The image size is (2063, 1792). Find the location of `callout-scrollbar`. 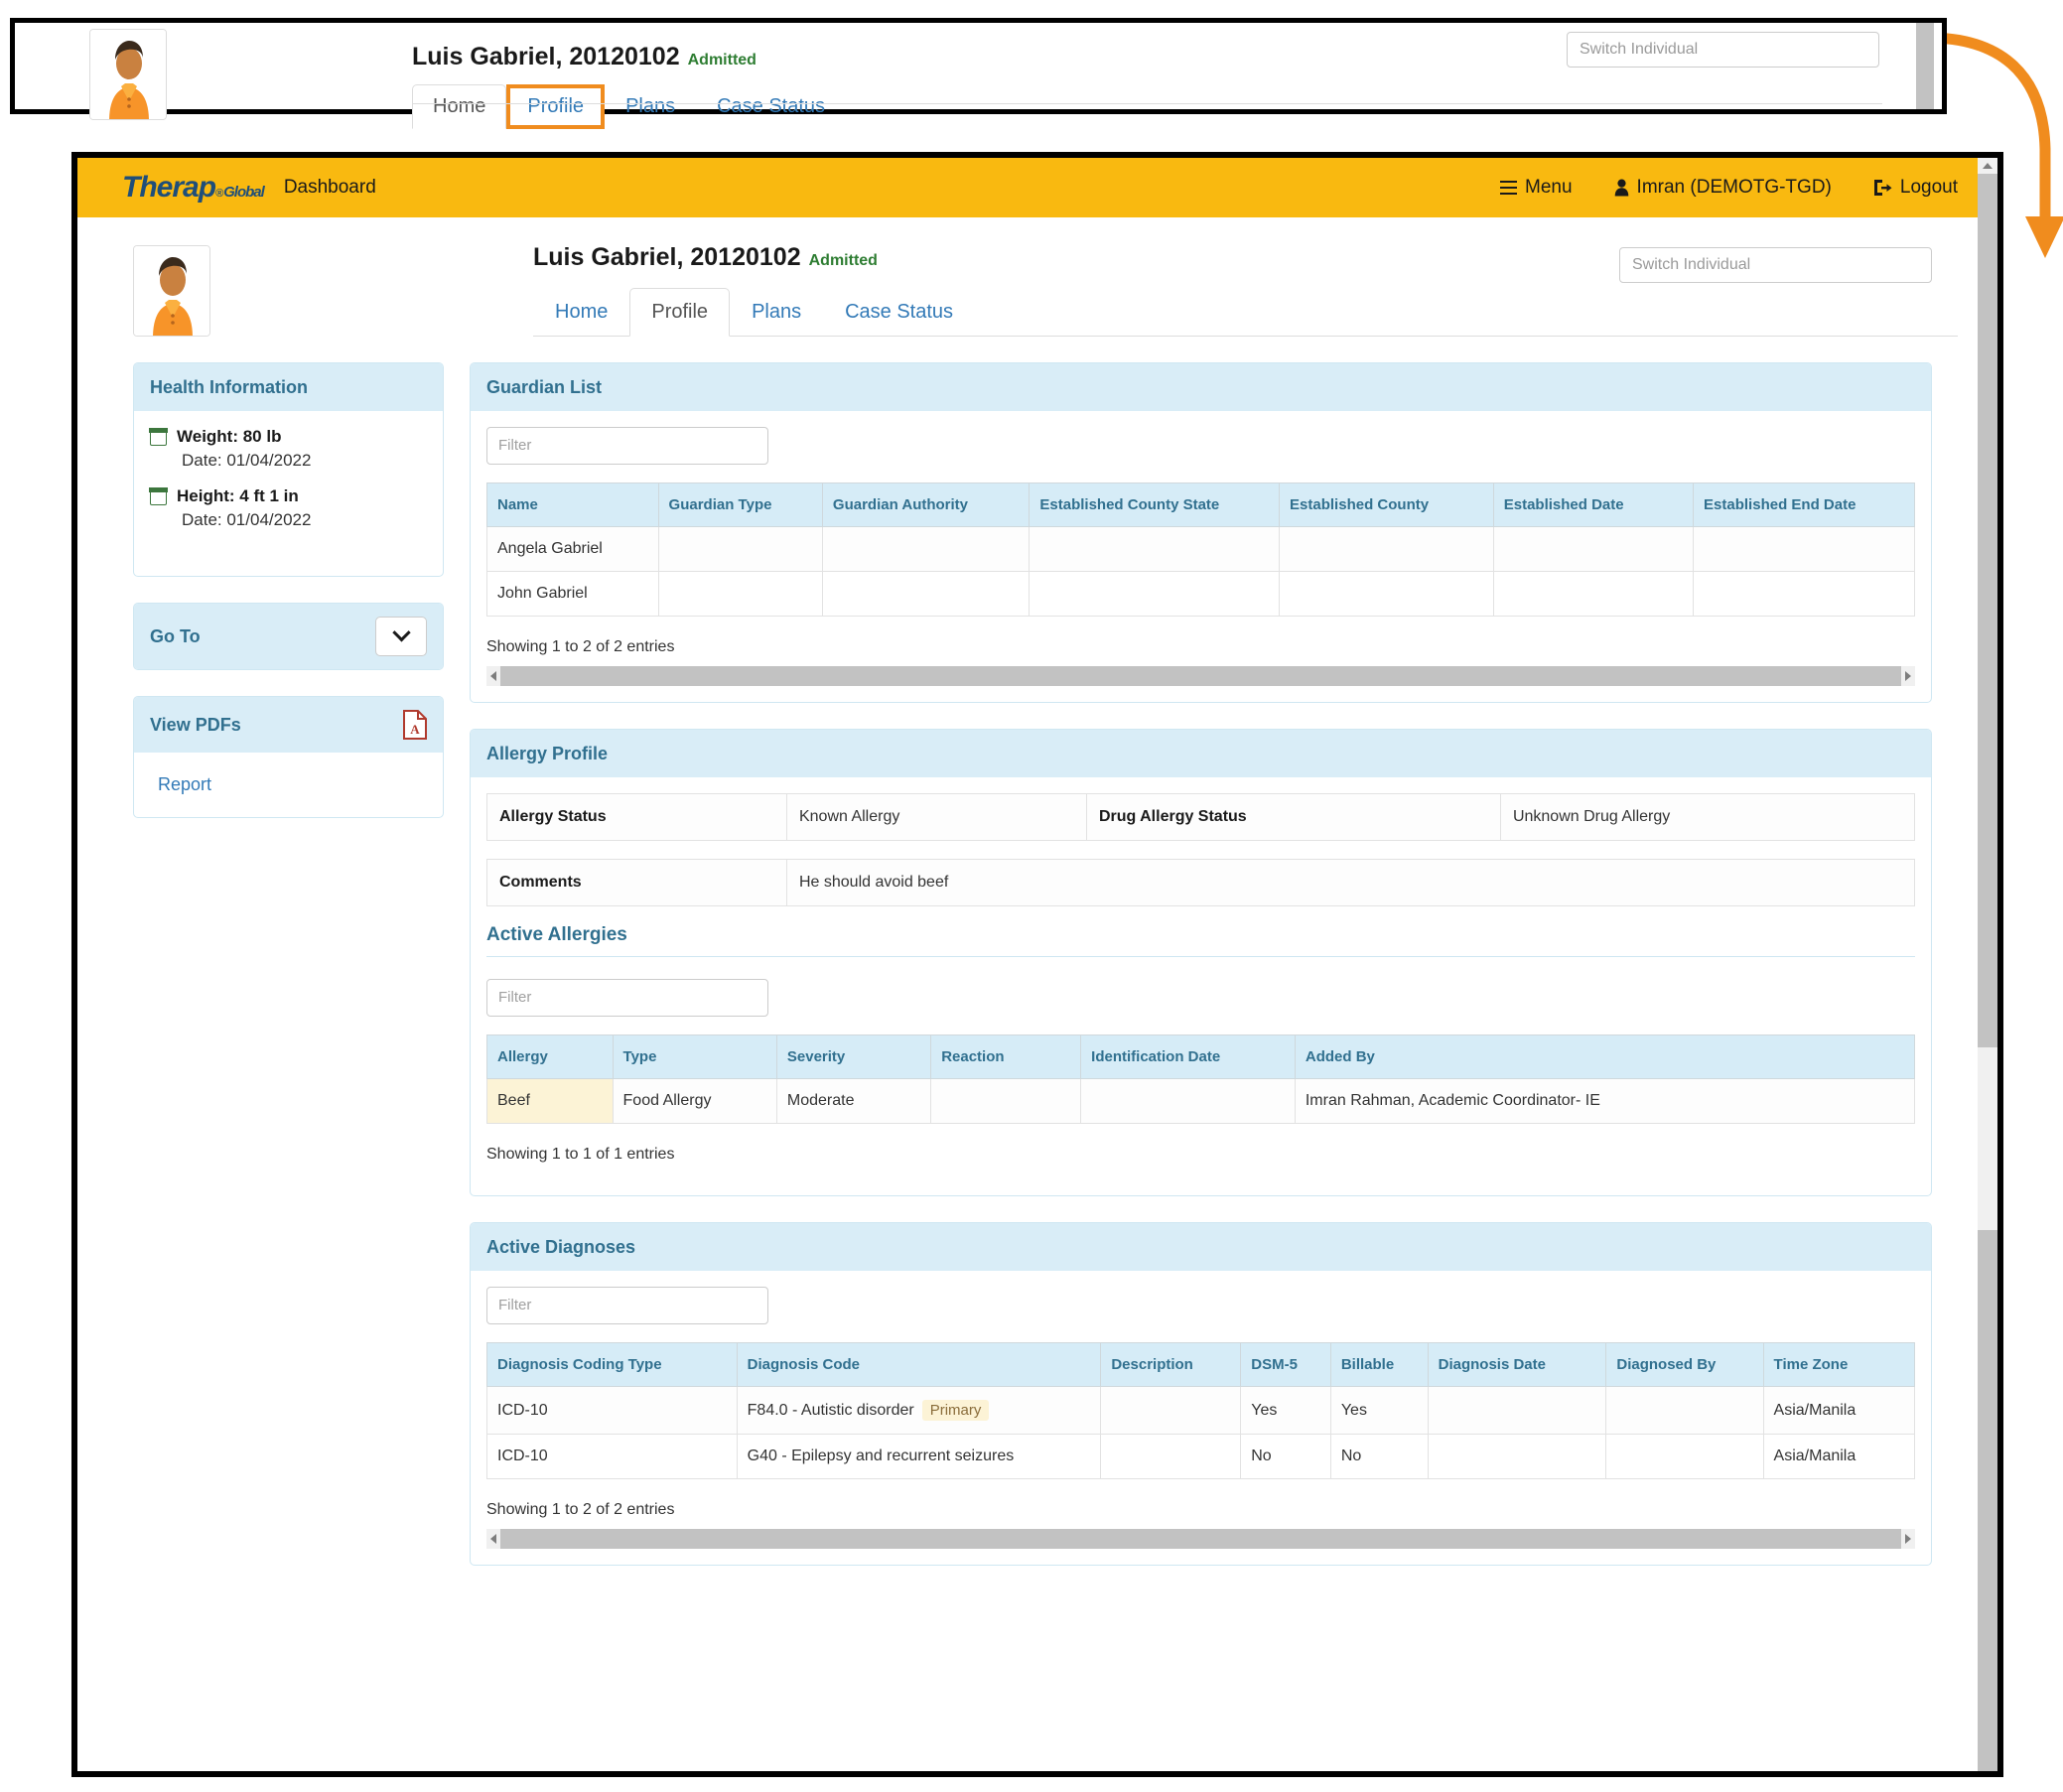

callout-scrollbar is located at coordinates (1925, 66).